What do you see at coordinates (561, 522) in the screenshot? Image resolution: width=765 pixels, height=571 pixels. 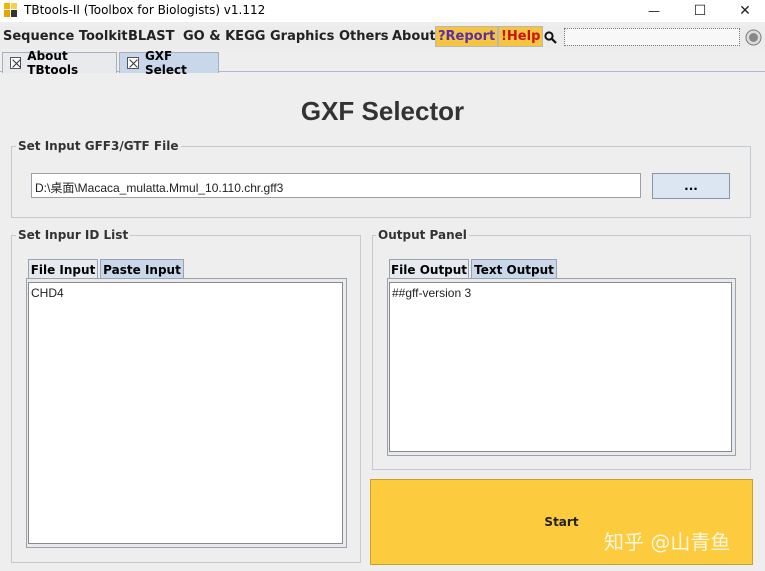 I see `start-label: Start` at bounding box center [561, 522].